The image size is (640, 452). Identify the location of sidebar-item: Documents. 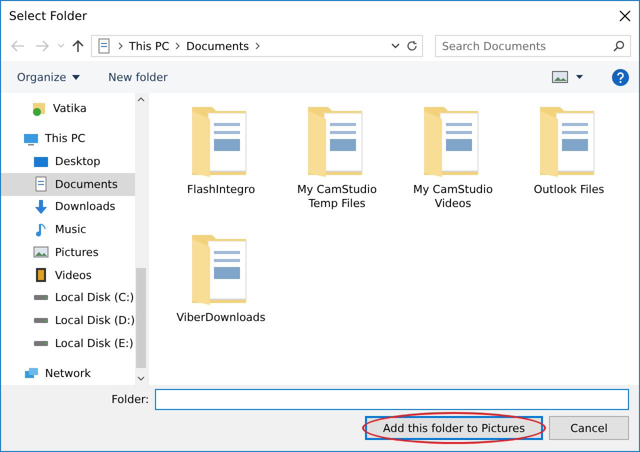
(68, 184).